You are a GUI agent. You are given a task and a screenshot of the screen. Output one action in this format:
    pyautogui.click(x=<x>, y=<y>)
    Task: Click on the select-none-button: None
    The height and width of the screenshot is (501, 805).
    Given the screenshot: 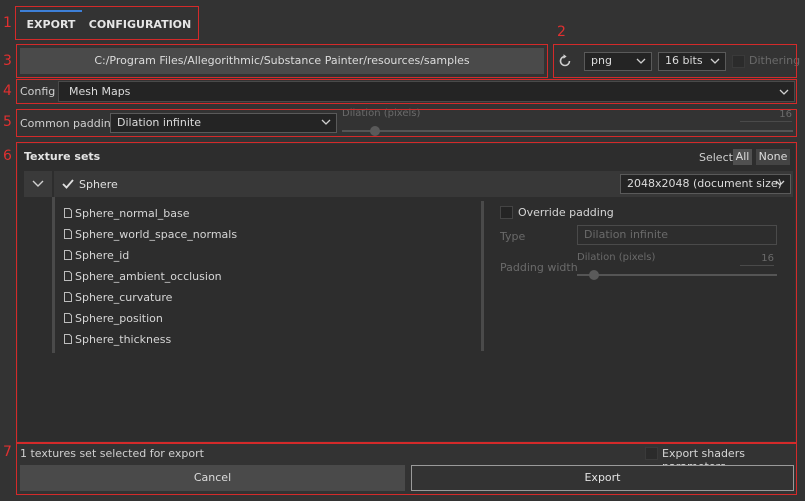 What is the action you would take?
    pyautogui.click(x=773, y=157)
    